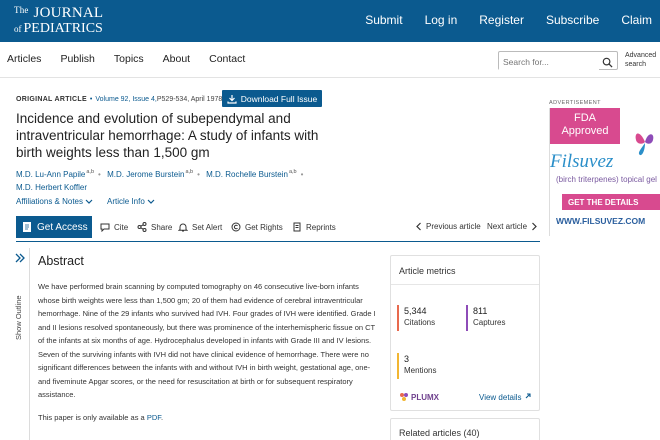  Describe the element at coordinates (101, 417) in the screenshot. I see `pdf-note: This paper is only available as a PDF.` at that location.